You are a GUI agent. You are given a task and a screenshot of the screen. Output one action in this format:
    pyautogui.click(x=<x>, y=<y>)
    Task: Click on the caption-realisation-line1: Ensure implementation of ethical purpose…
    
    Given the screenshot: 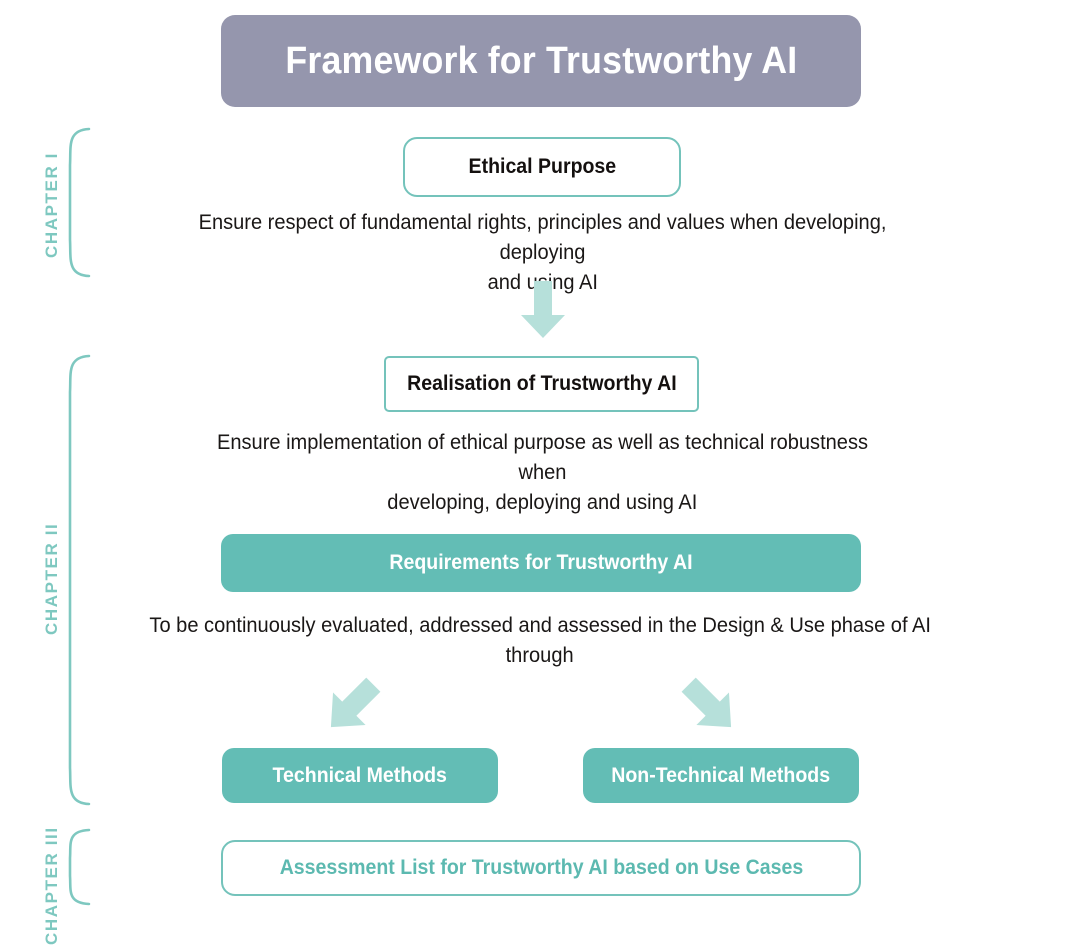 What is the action you would take?
    pyautogui.click(x=542, y=457)
    